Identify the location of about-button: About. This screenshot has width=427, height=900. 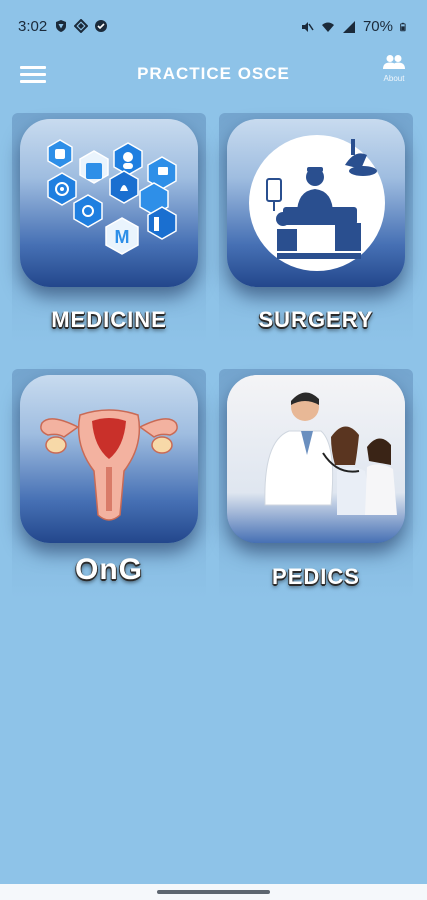
(394, 68).